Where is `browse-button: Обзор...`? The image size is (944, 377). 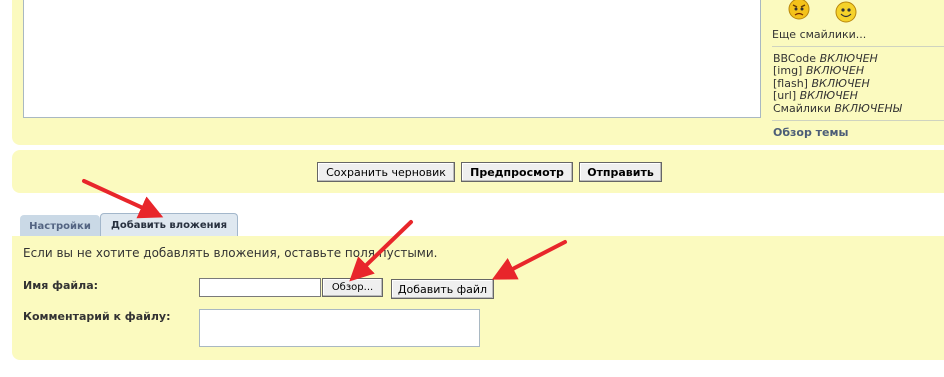
browse-button: Обзор... is located at coordinates (352, 287).